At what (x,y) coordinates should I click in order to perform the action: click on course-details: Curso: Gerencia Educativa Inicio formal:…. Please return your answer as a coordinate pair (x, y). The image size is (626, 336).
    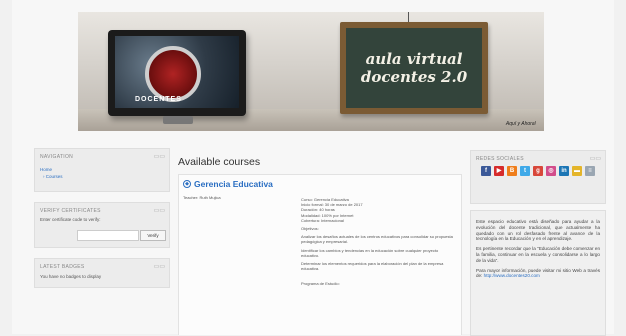
    Looking at the image, I should click on (377, 210).